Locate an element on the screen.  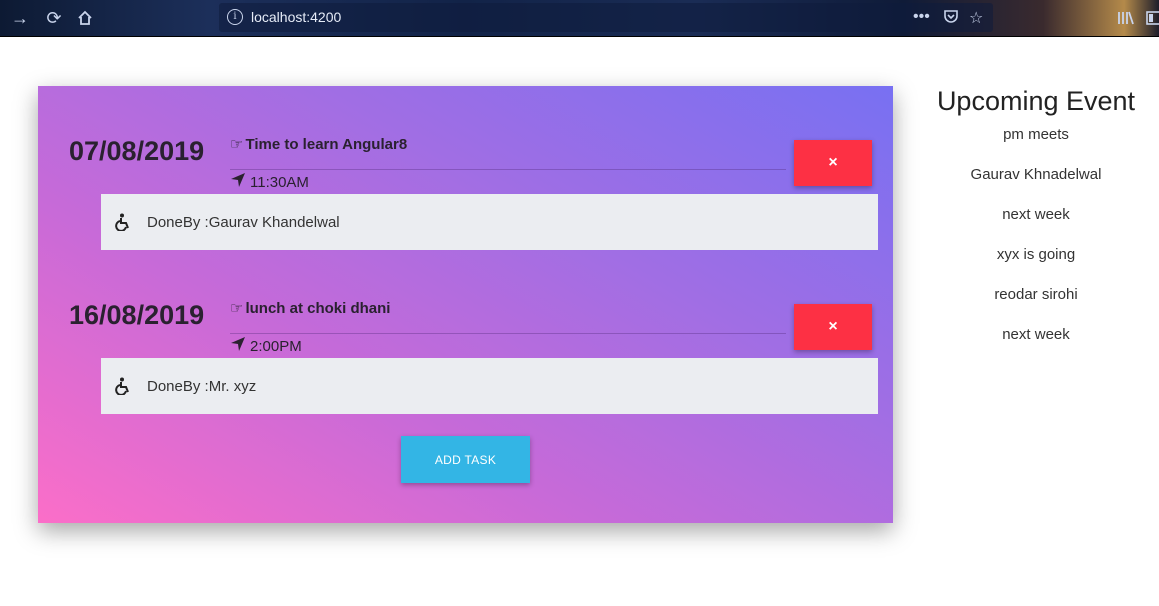
add-task-button: ADD TASK is located at coordinates (465, 459).